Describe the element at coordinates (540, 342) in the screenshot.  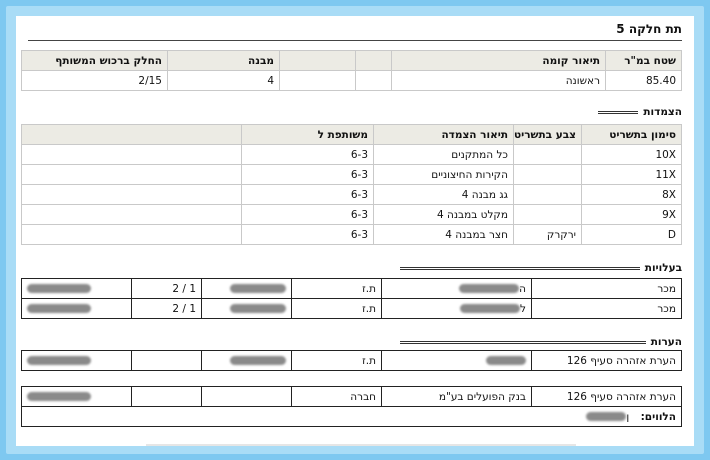
I see `notes-heading: הערות` at that location.